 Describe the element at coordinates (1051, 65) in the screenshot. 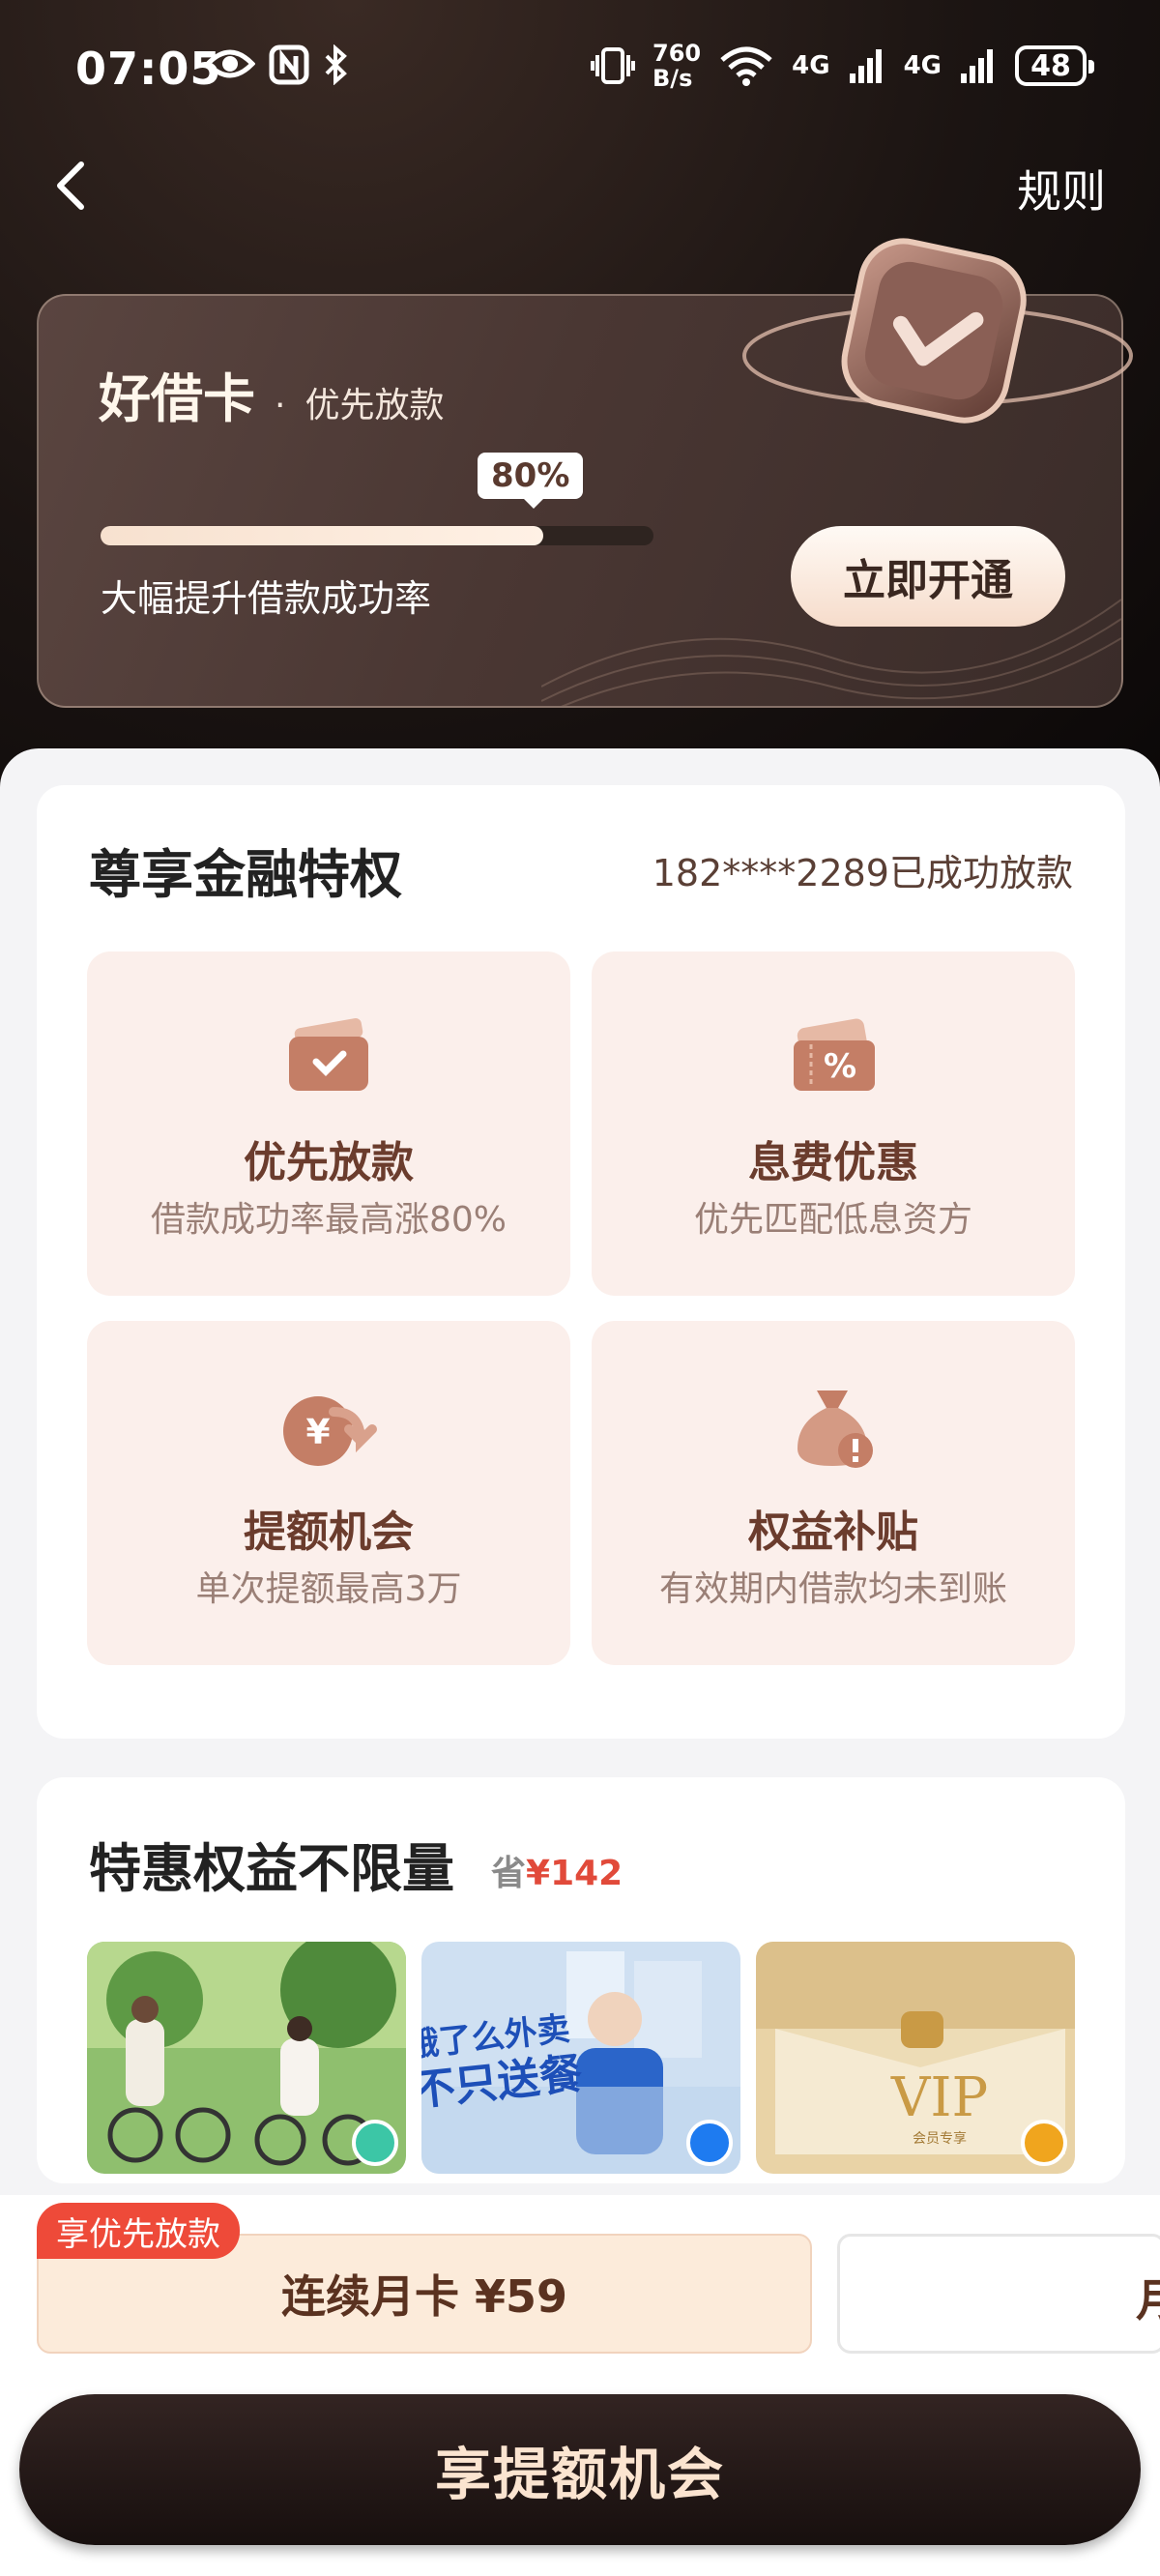

I see `battery-level: 48` at that location.